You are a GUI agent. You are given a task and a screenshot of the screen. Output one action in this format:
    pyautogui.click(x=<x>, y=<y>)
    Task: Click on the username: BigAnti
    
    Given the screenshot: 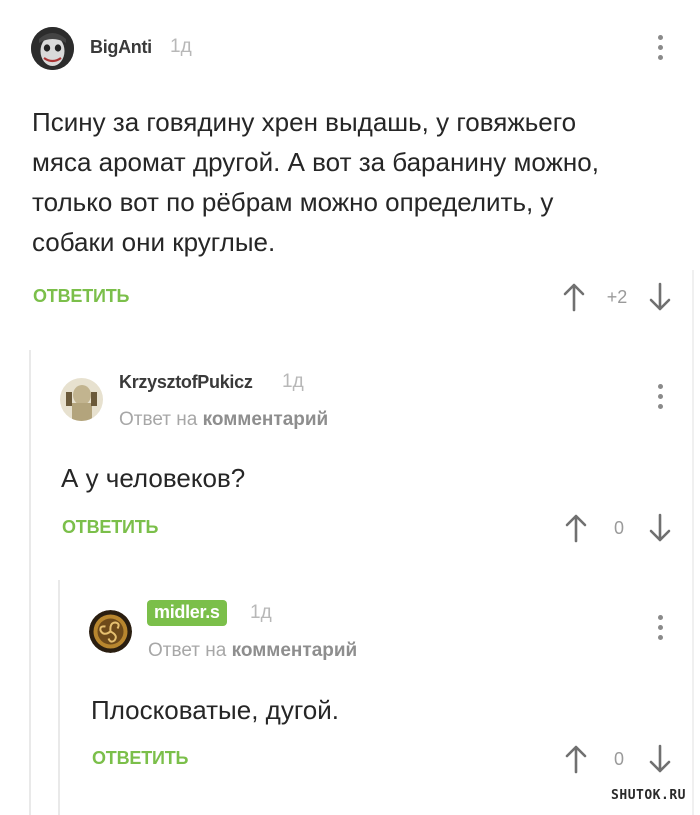 What is the action you would take?
    pyautogui.click(x=121, y=47)
    